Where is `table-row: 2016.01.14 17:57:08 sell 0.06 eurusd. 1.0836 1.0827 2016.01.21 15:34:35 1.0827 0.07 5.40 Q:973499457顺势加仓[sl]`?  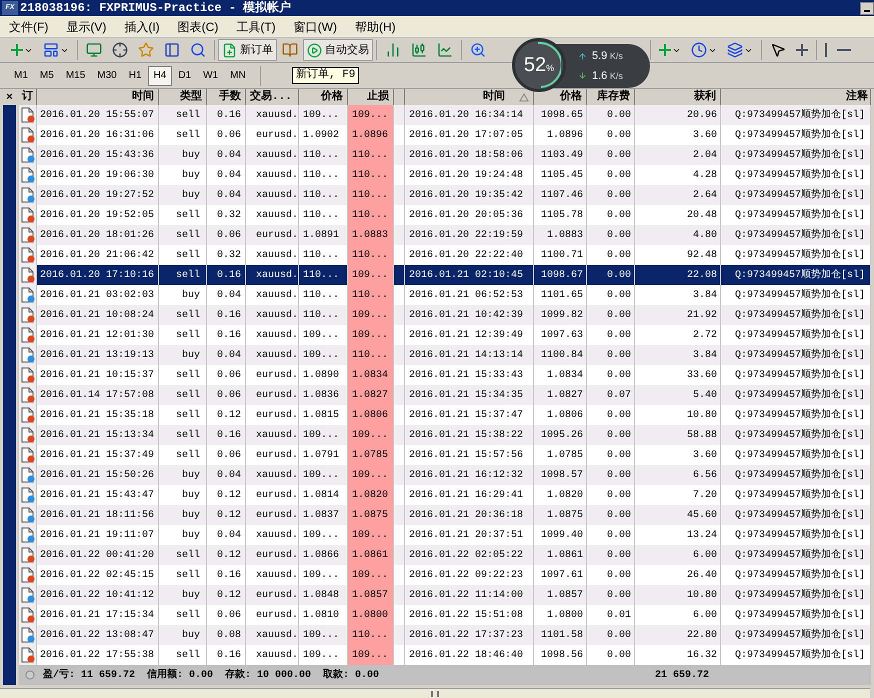 table-row: 2016.01.14 17:57:08 sell 0.06 eurusd. 1.0836 1.0827 2016.01.21 15:34:35 1.0827 0.07 5.40 Q:973499457顺势加仓[sl] is located at coordinates (445, 395).